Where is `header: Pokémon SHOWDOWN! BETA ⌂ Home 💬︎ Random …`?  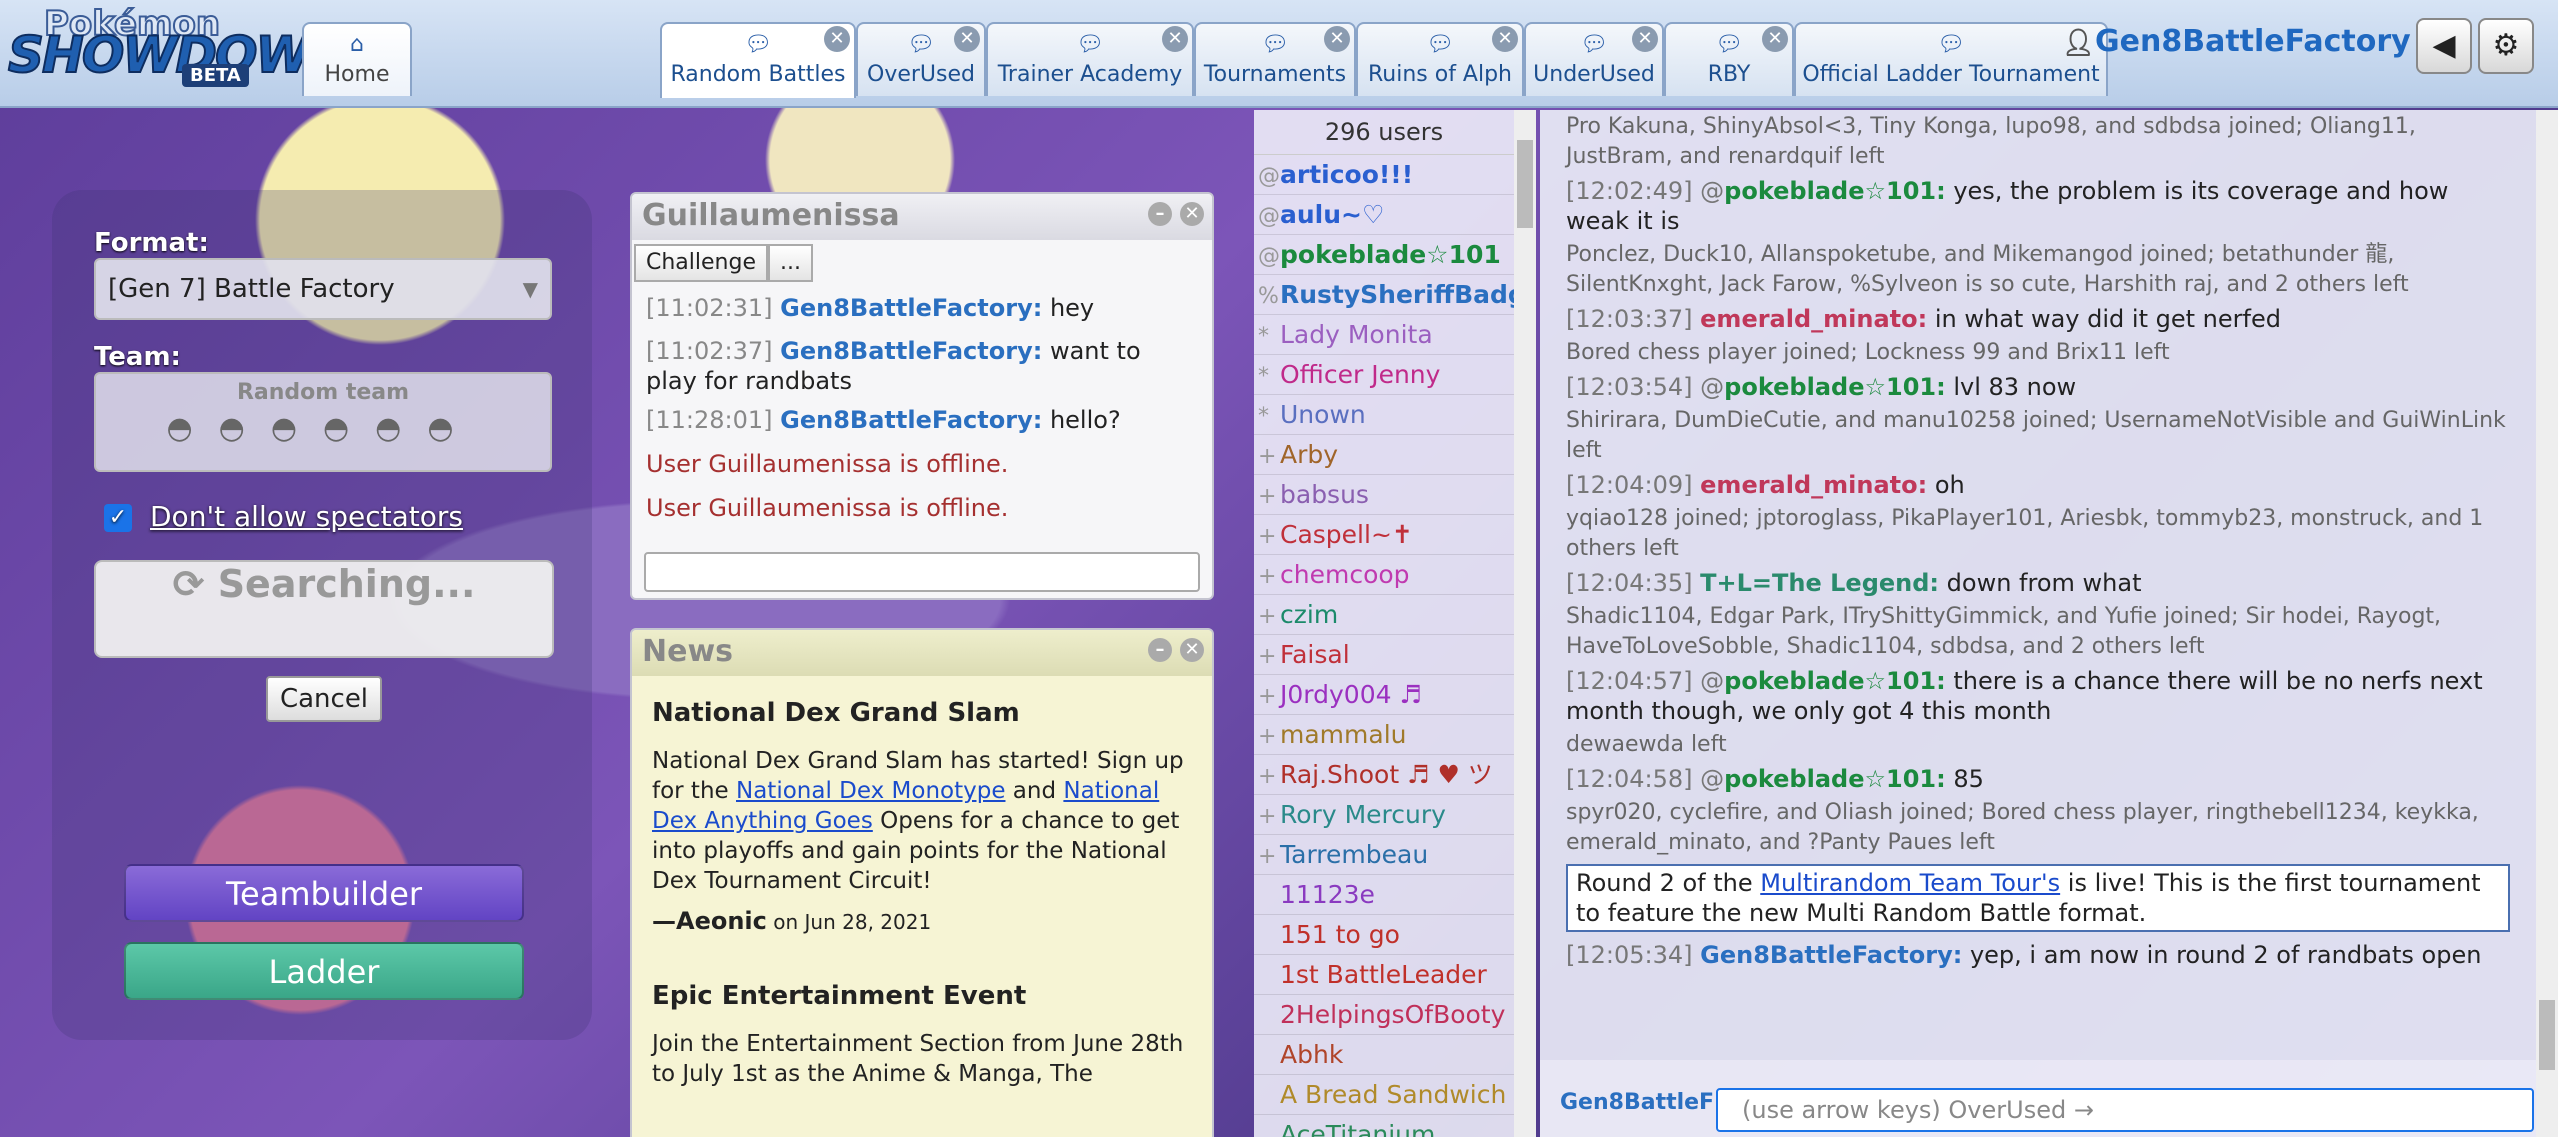
header: Pokémon SHOWDOWN! BETA ⌂ Home 💬︎ Random … is located at coordinates (1279, 54).